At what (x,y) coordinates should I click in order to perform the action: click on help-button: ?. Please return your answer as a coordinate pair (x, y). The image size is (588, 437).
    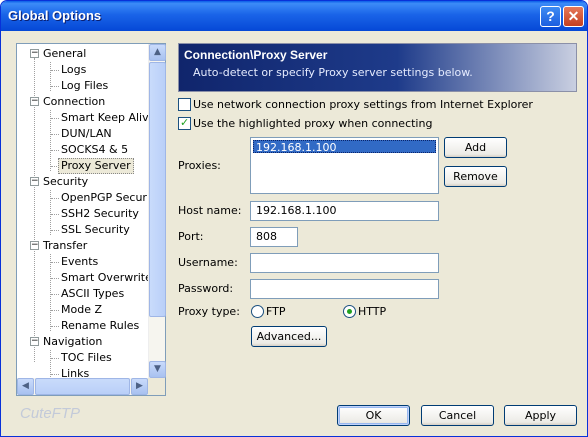
    Looking at the image, I should click on (550, 16).